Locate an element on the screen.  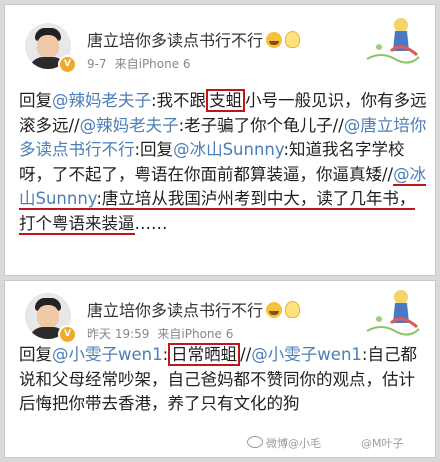
highlighted-word: 支蛆 is located at coordinates (226, 100).